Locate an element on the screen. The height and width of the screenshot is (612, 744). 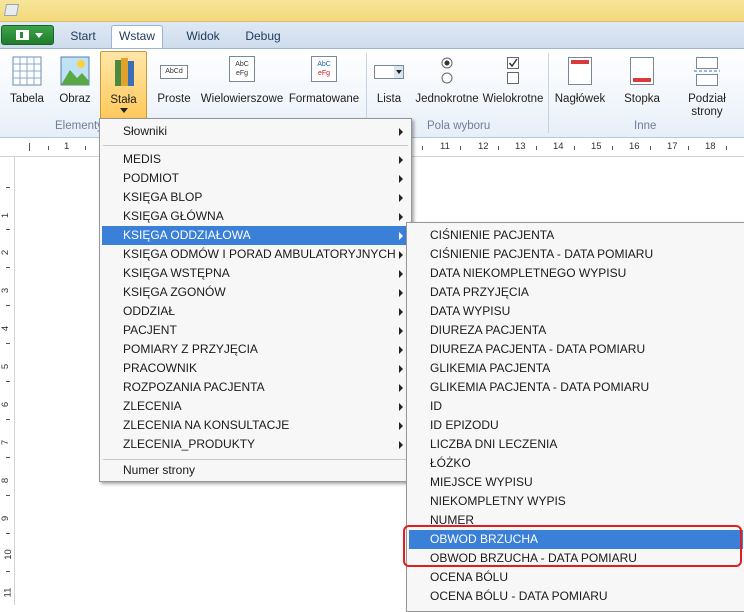
menu-item-field: GLIKEMIA PACJENTA is located at coordinates (576, 368).